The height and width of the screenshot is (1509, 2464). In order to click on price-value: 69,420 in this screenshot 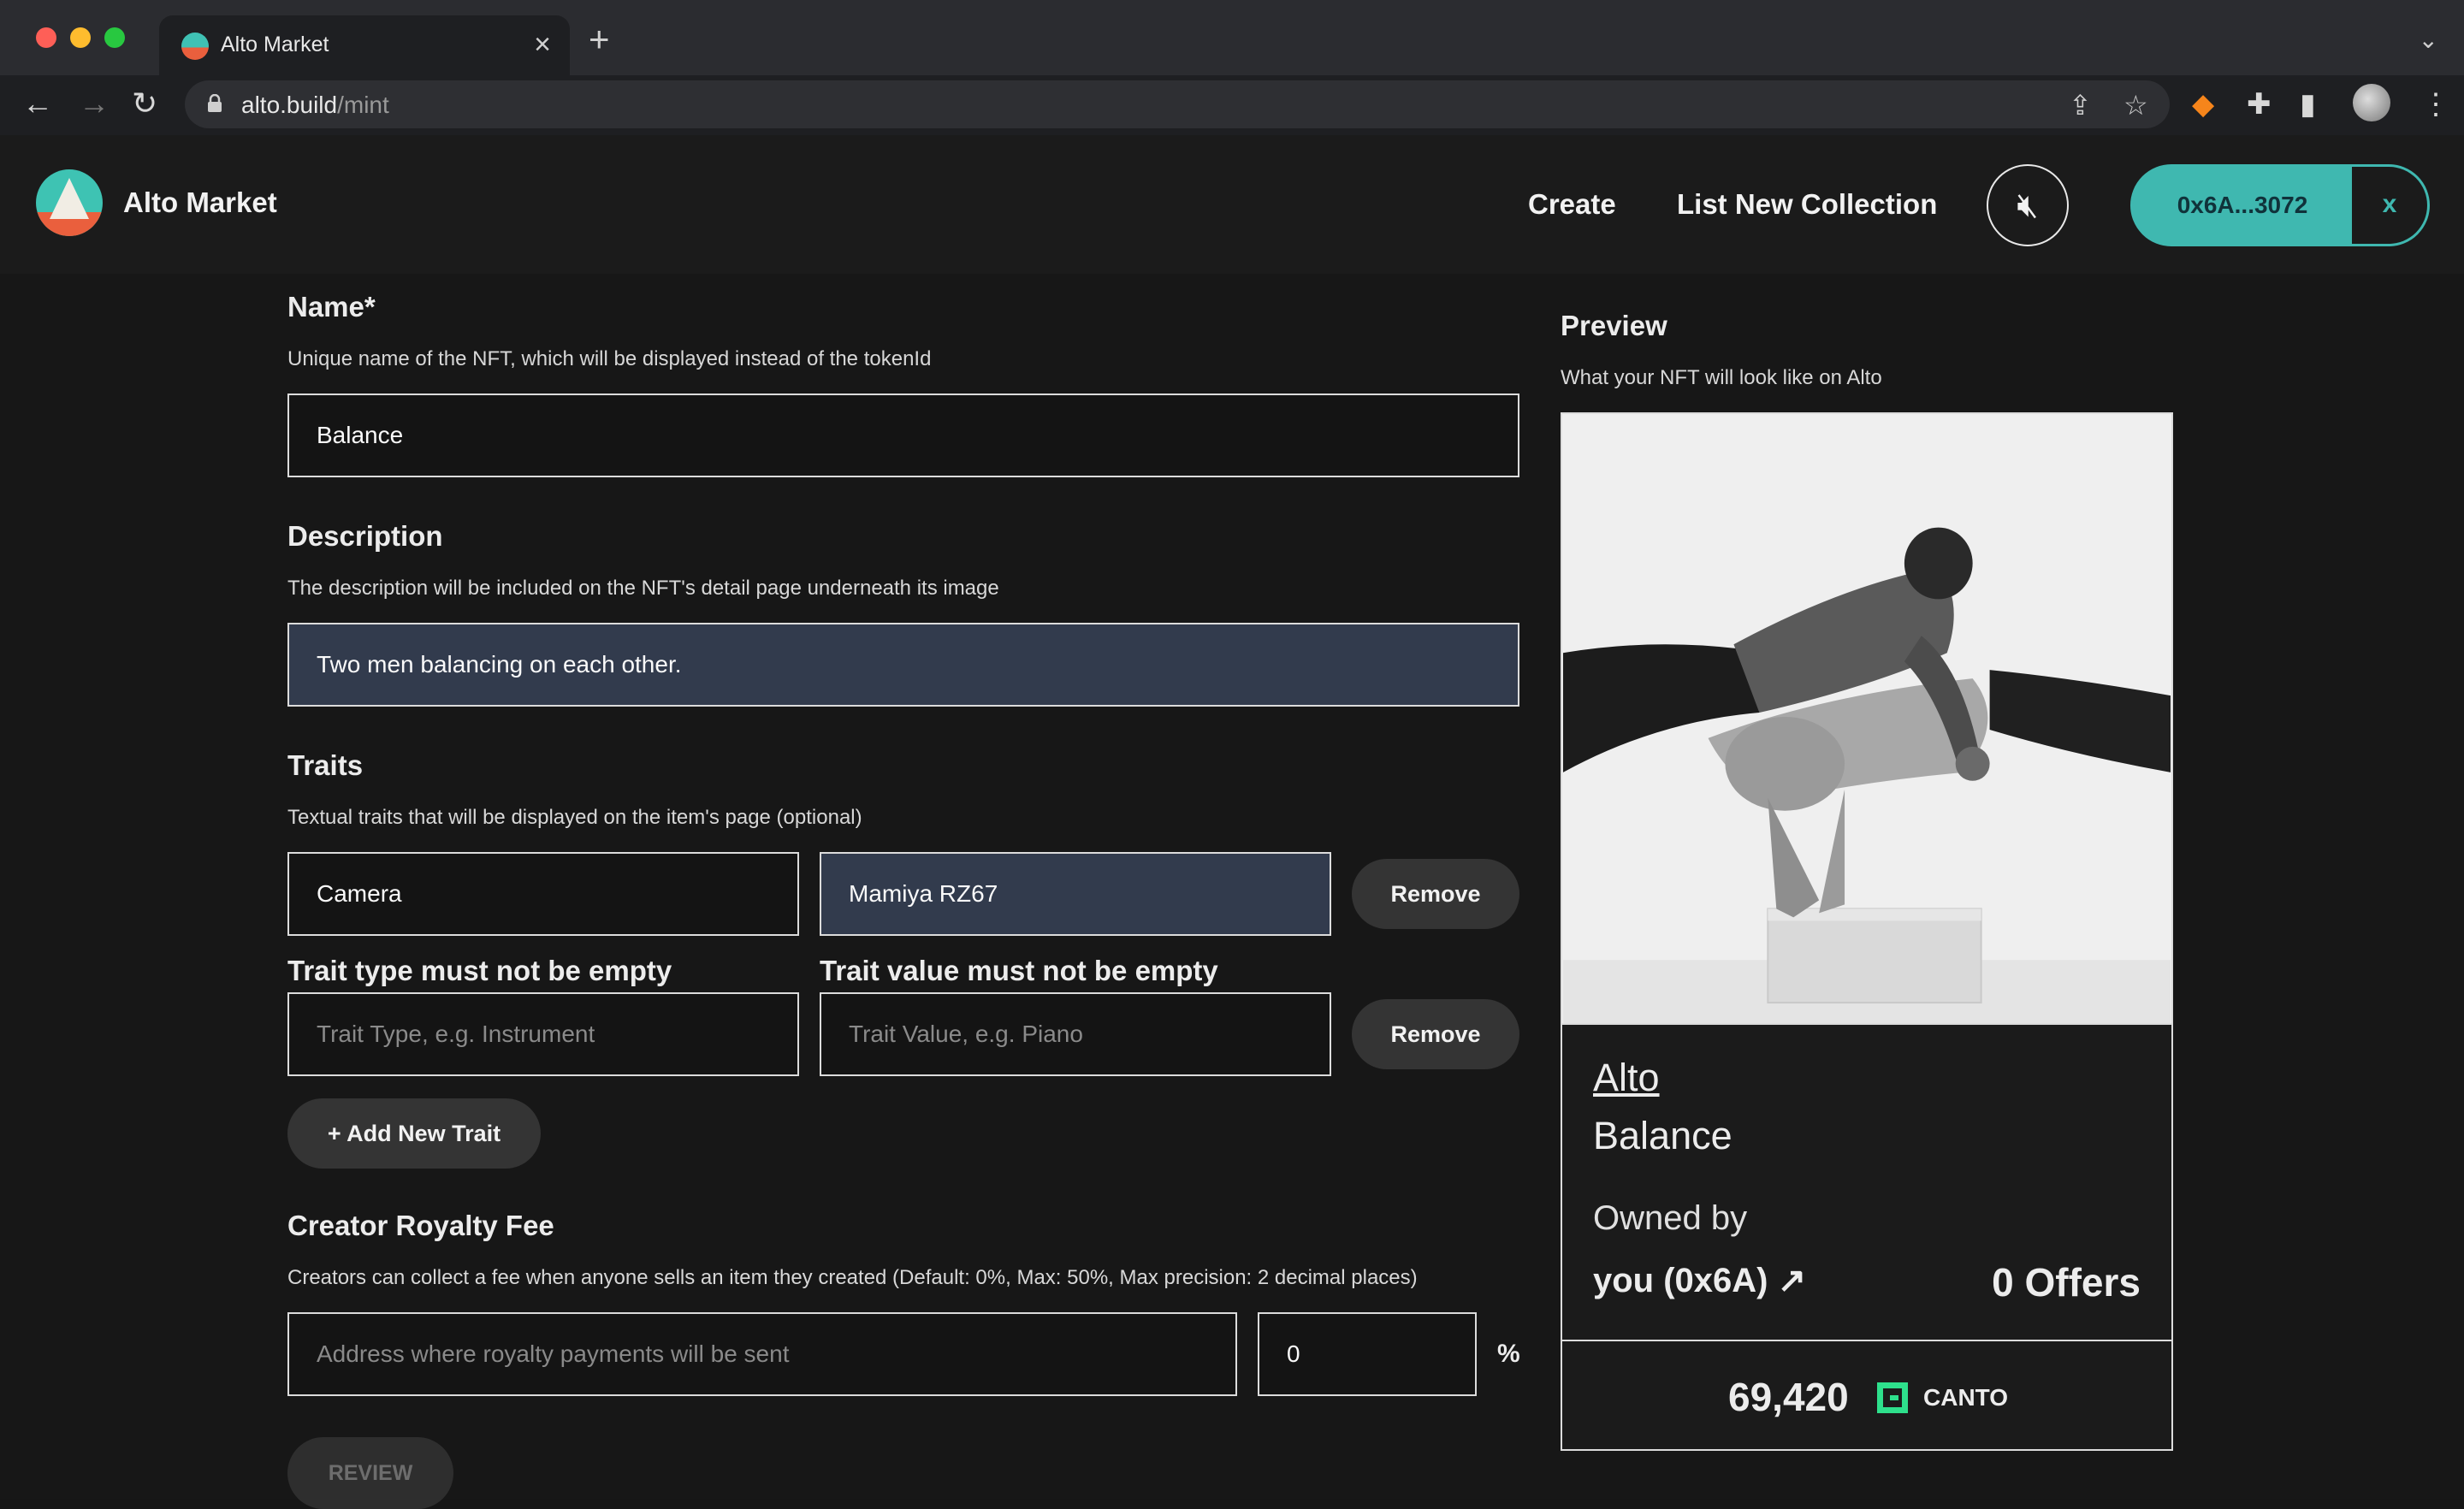, I will do `click(1788, 1397)`.